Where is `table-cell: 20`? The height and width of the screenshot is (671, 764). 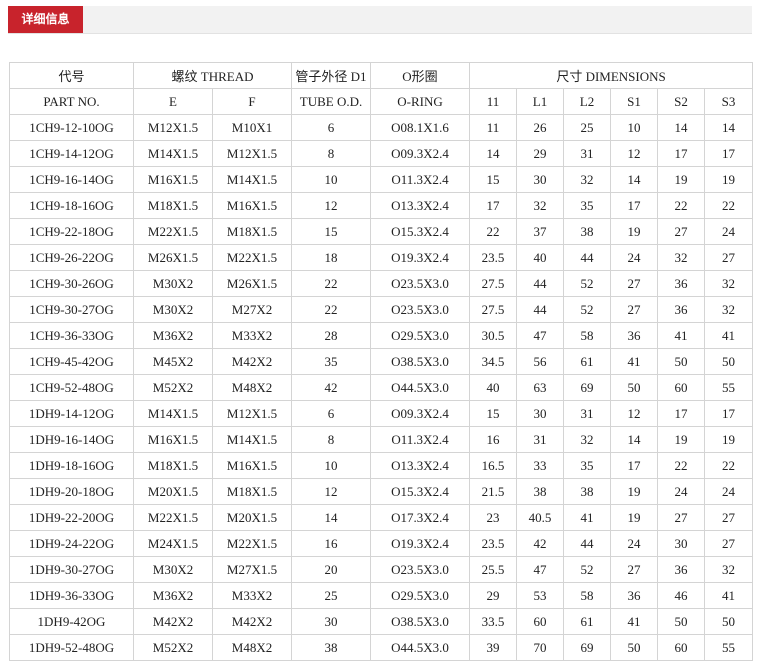 table-cell: 20 is located at coordinates (331, 569).